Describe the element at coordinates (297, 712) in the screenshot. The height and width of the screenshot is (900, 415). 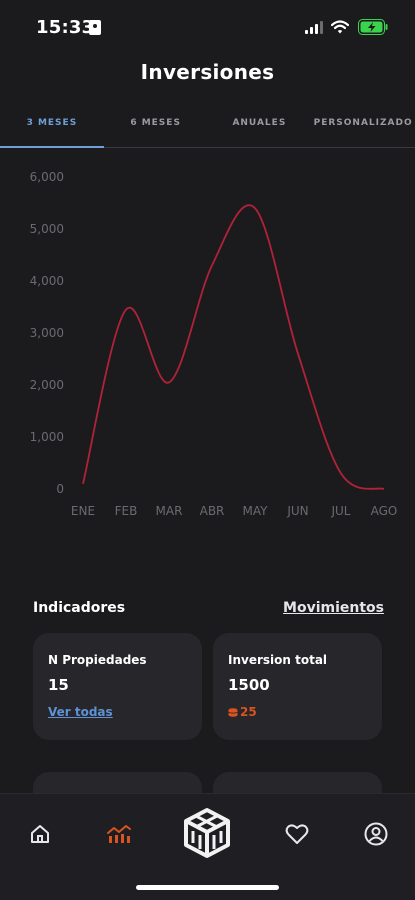
I see `card-sub-value: 25` at that location.